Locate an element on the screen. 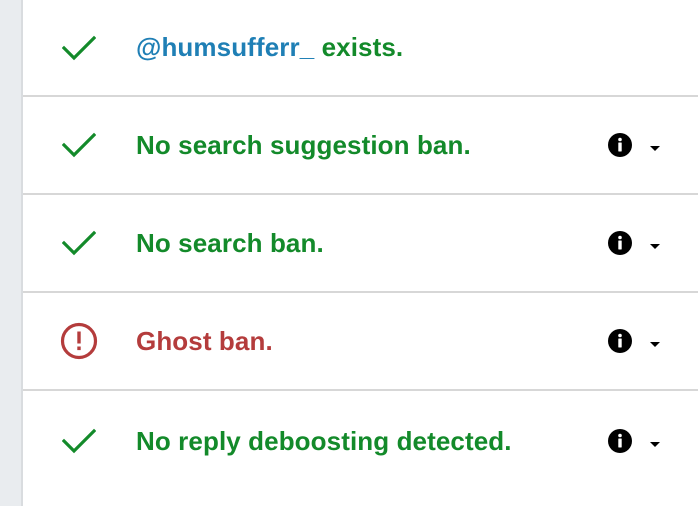 The width and height of the screenshot is (698, 506). result-label: No reply deboosting detected. is located at coordinates (324, 440).